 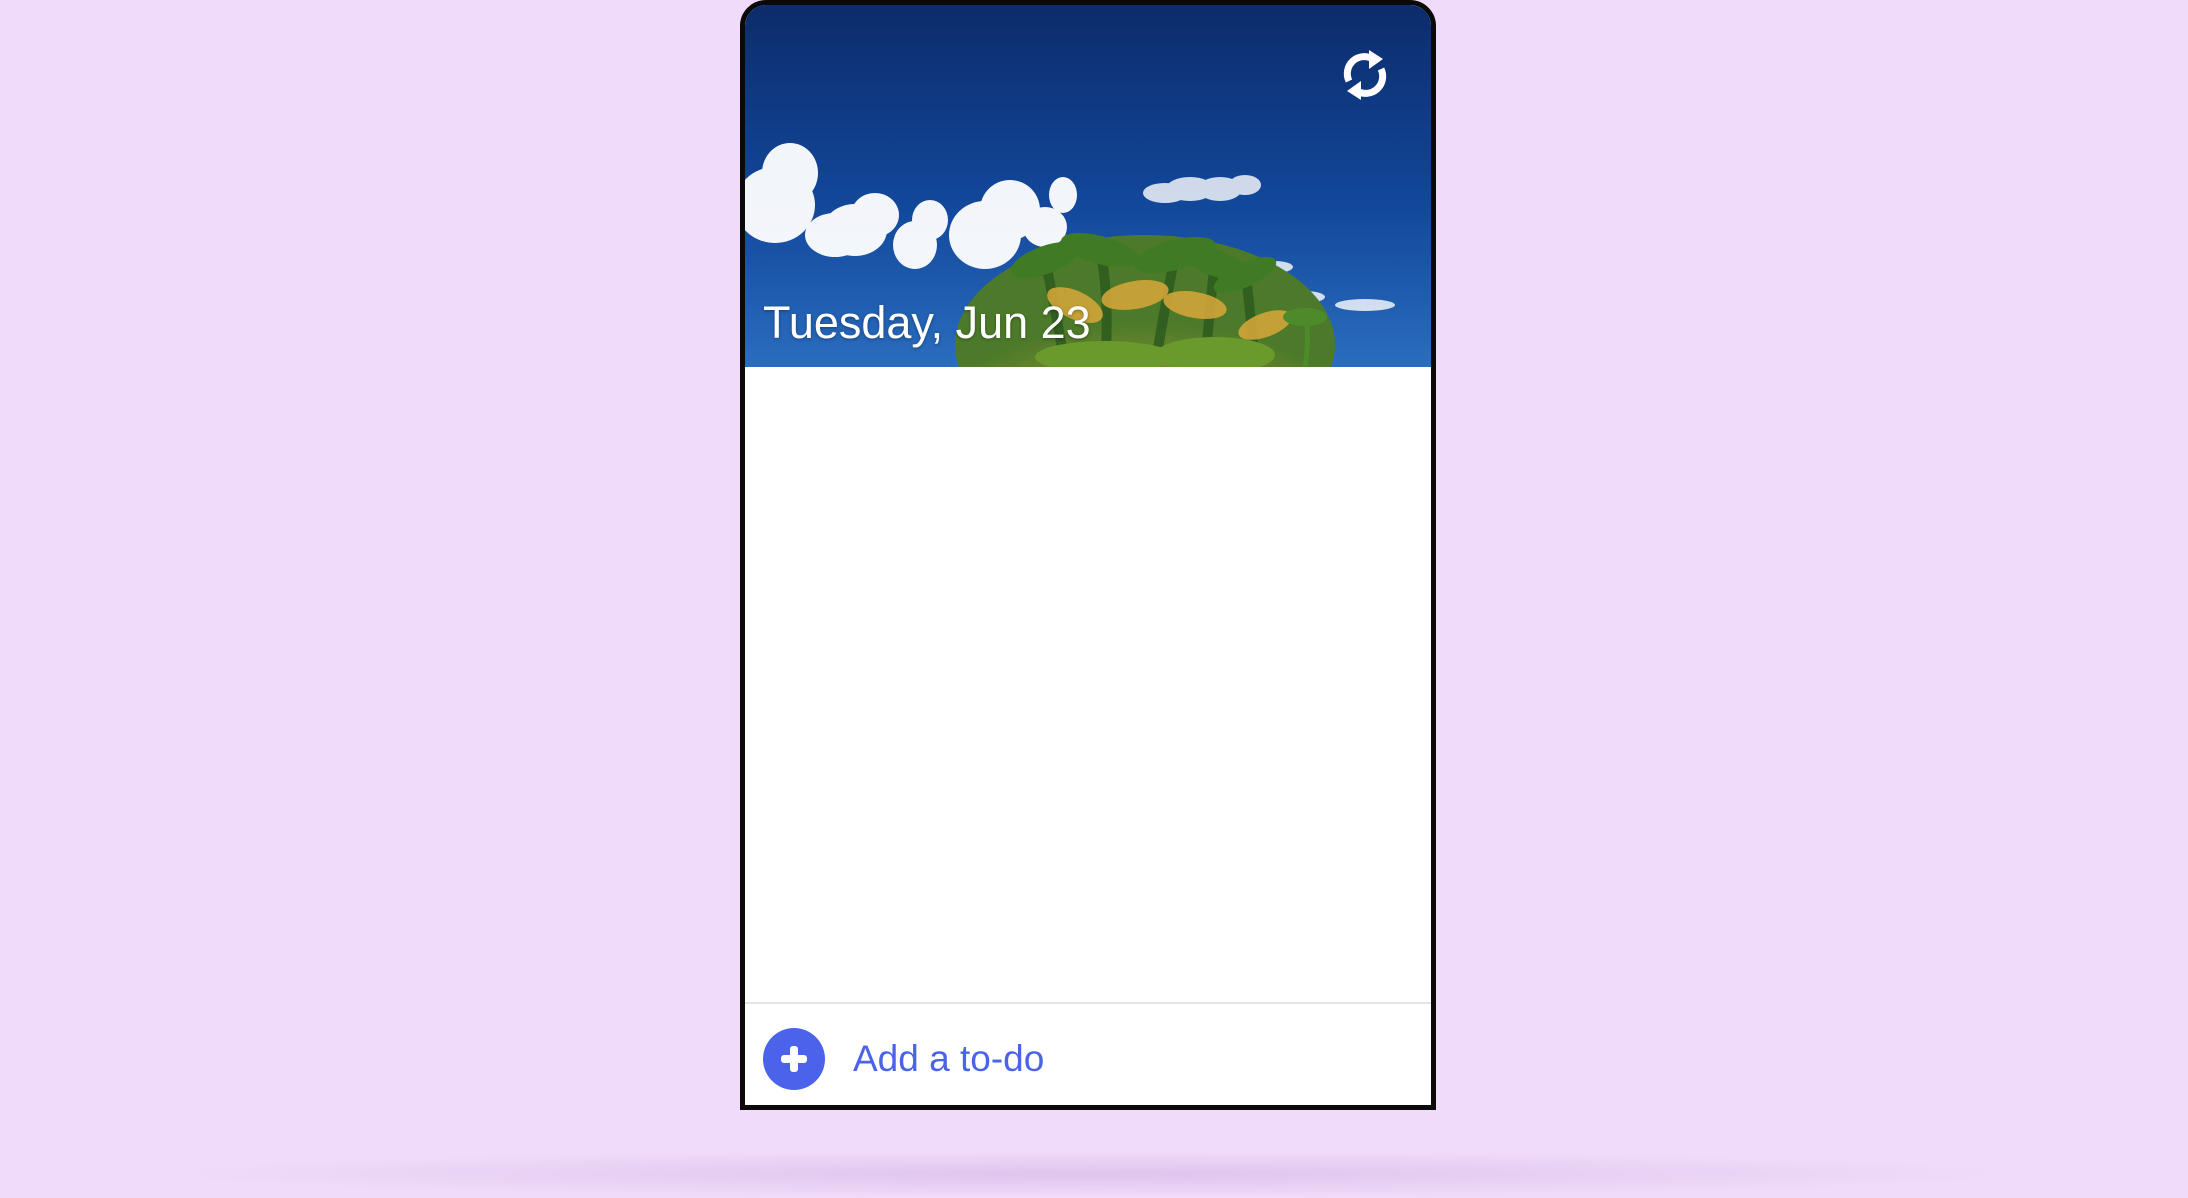 I want to click on refresh-icon, so click(x=1365, y=75).